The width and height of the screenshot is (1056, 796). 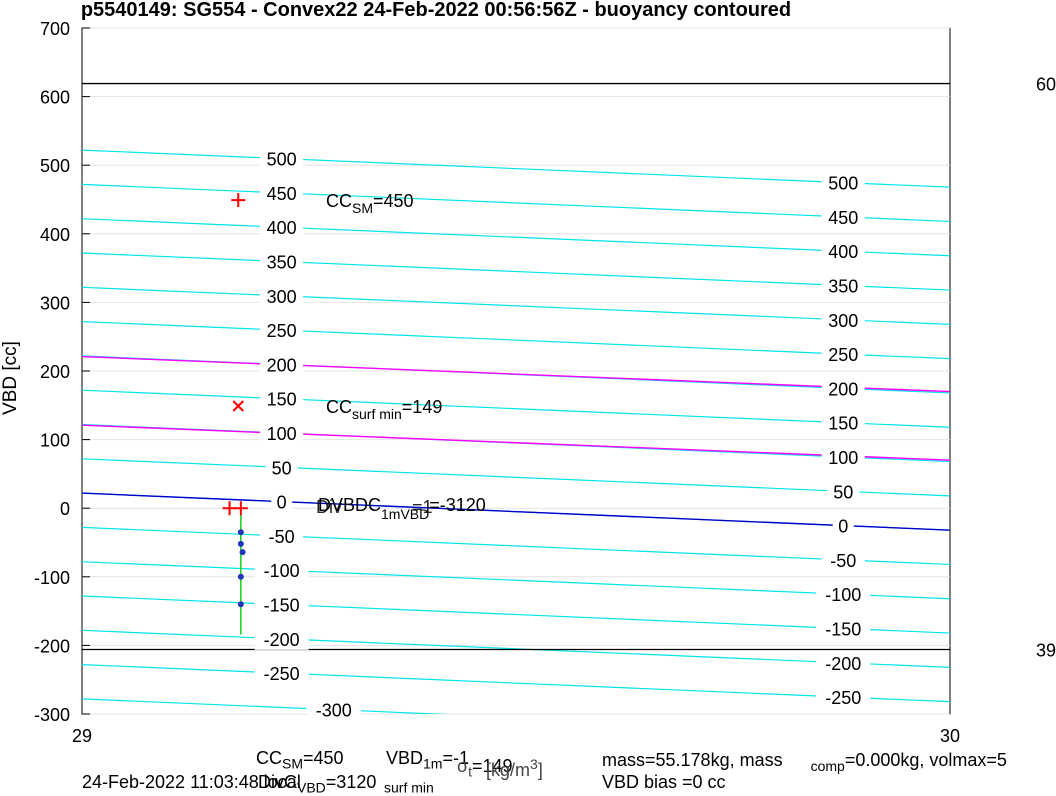 What do you see at coordinates (334, 711) in the screenshot?
I see `left-contour-label-16: -300` at bounding box center [334, 711].